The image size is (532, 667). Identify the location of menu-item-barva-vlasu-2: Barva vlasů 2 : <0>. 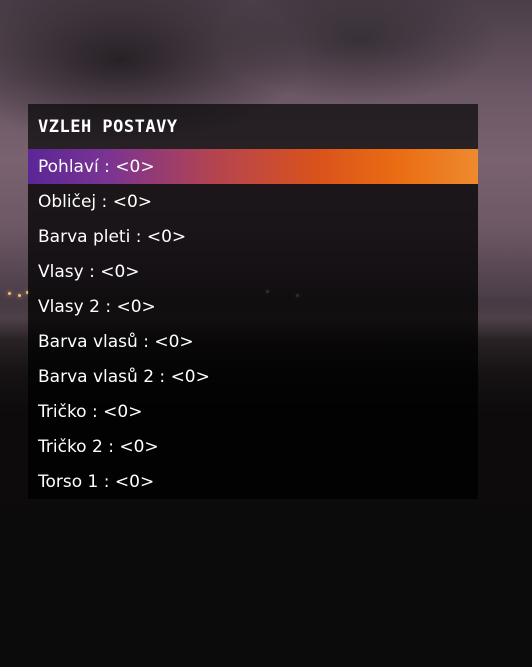
(253, 376).